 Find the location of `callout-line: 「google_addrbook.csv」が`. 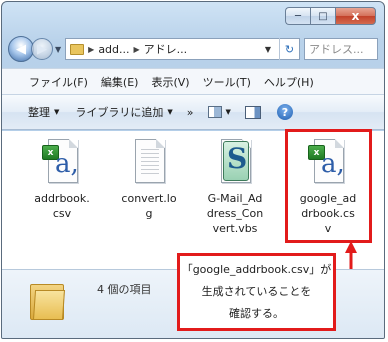

callout-line: 「google_addrbook.csv」が is located at coordinates (256, 269).